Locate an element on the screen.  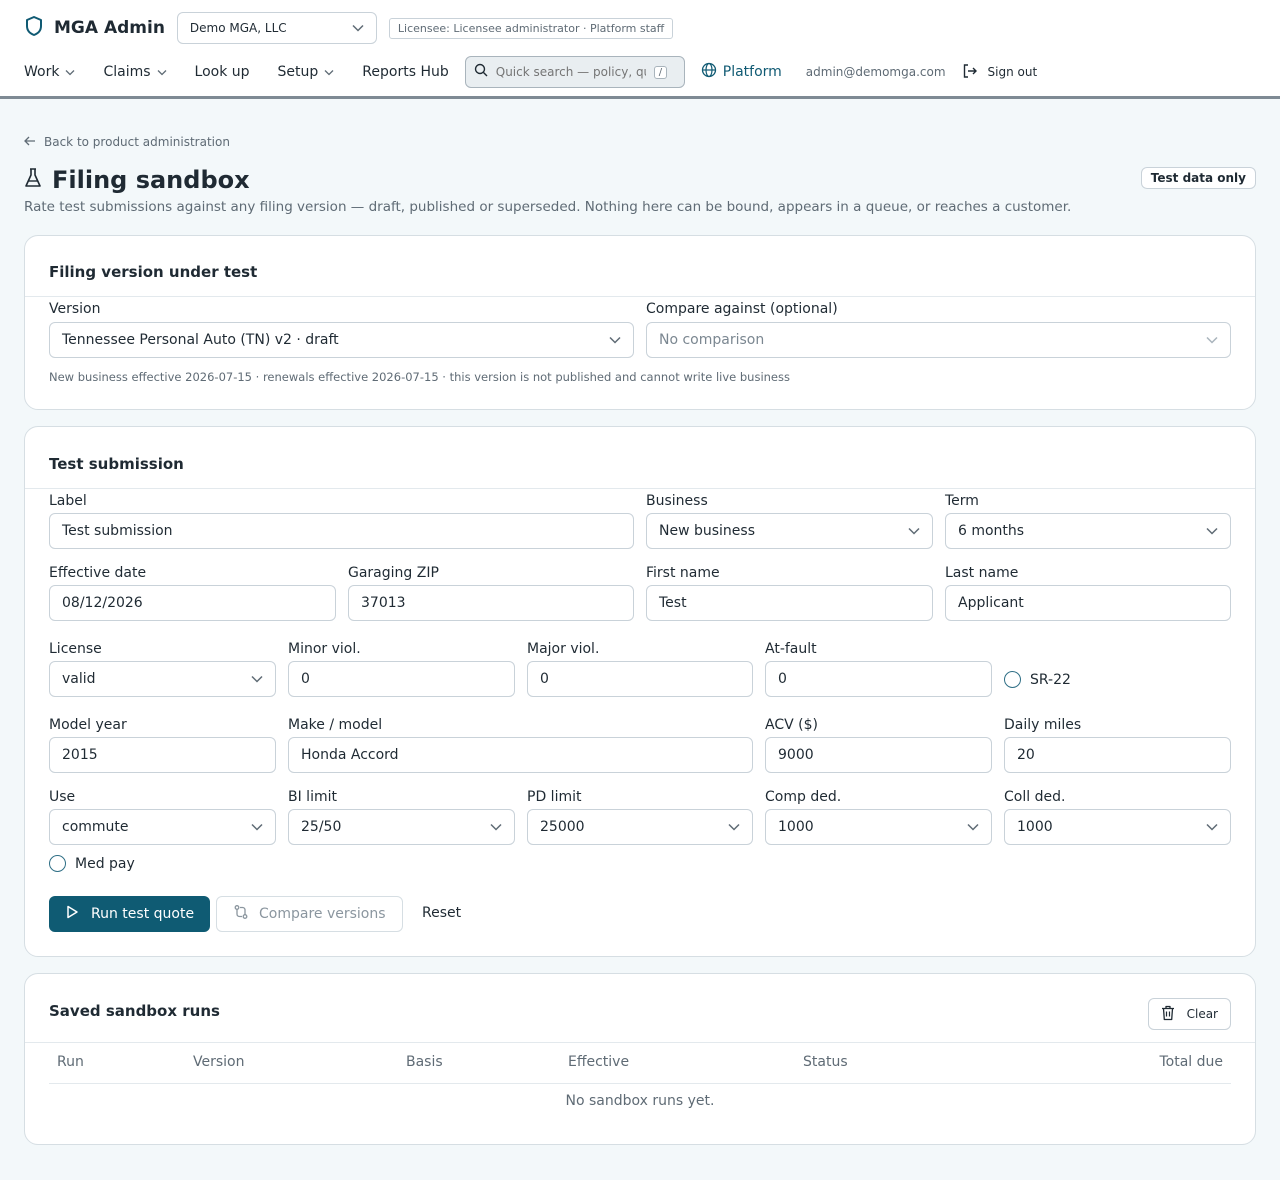
use-label: Use is located at coordinates (62, 797).